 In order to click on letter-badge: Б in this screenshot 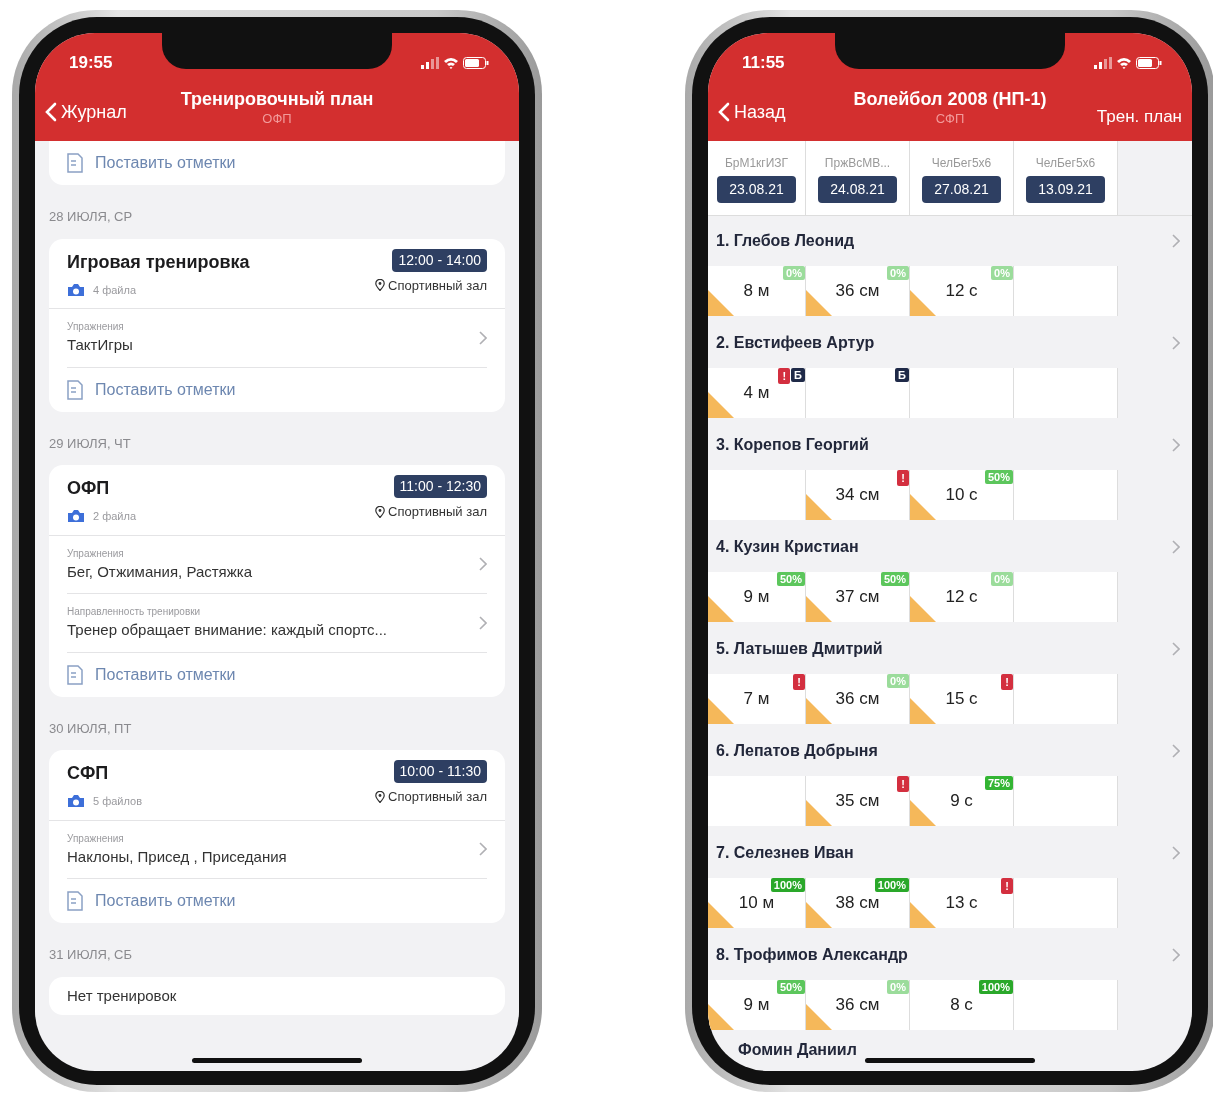, I will do `click(798, 375)`.